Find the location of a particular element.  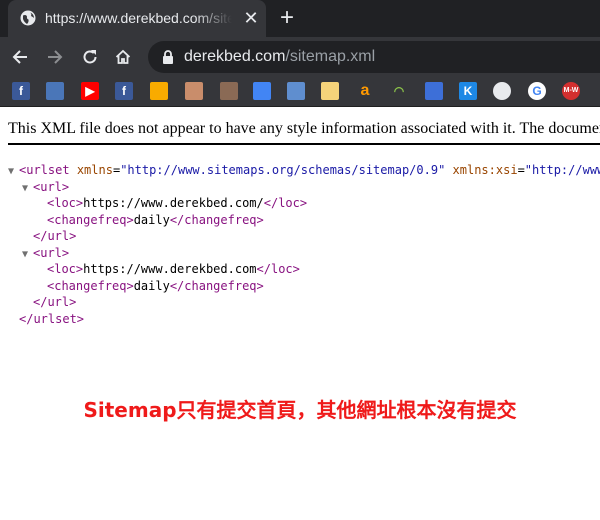

new-tab-button: + is located at coordinates (287, 18).